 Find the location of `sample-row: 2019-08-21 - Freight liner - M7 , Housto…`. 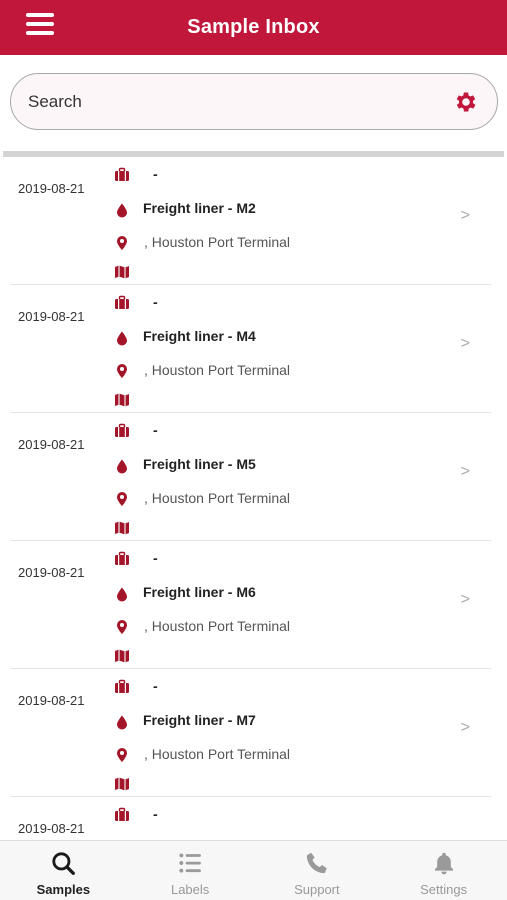

sample-row: 2019-08-21 - Freight liner - M7 , Housto… is located at coordinates (251, 733).